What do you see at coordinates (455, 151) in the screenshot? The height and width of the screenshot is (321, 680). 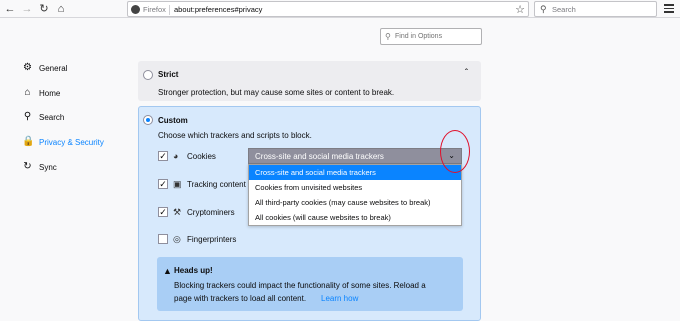 I see `annotation-circle` at bounding box center [455, 151].